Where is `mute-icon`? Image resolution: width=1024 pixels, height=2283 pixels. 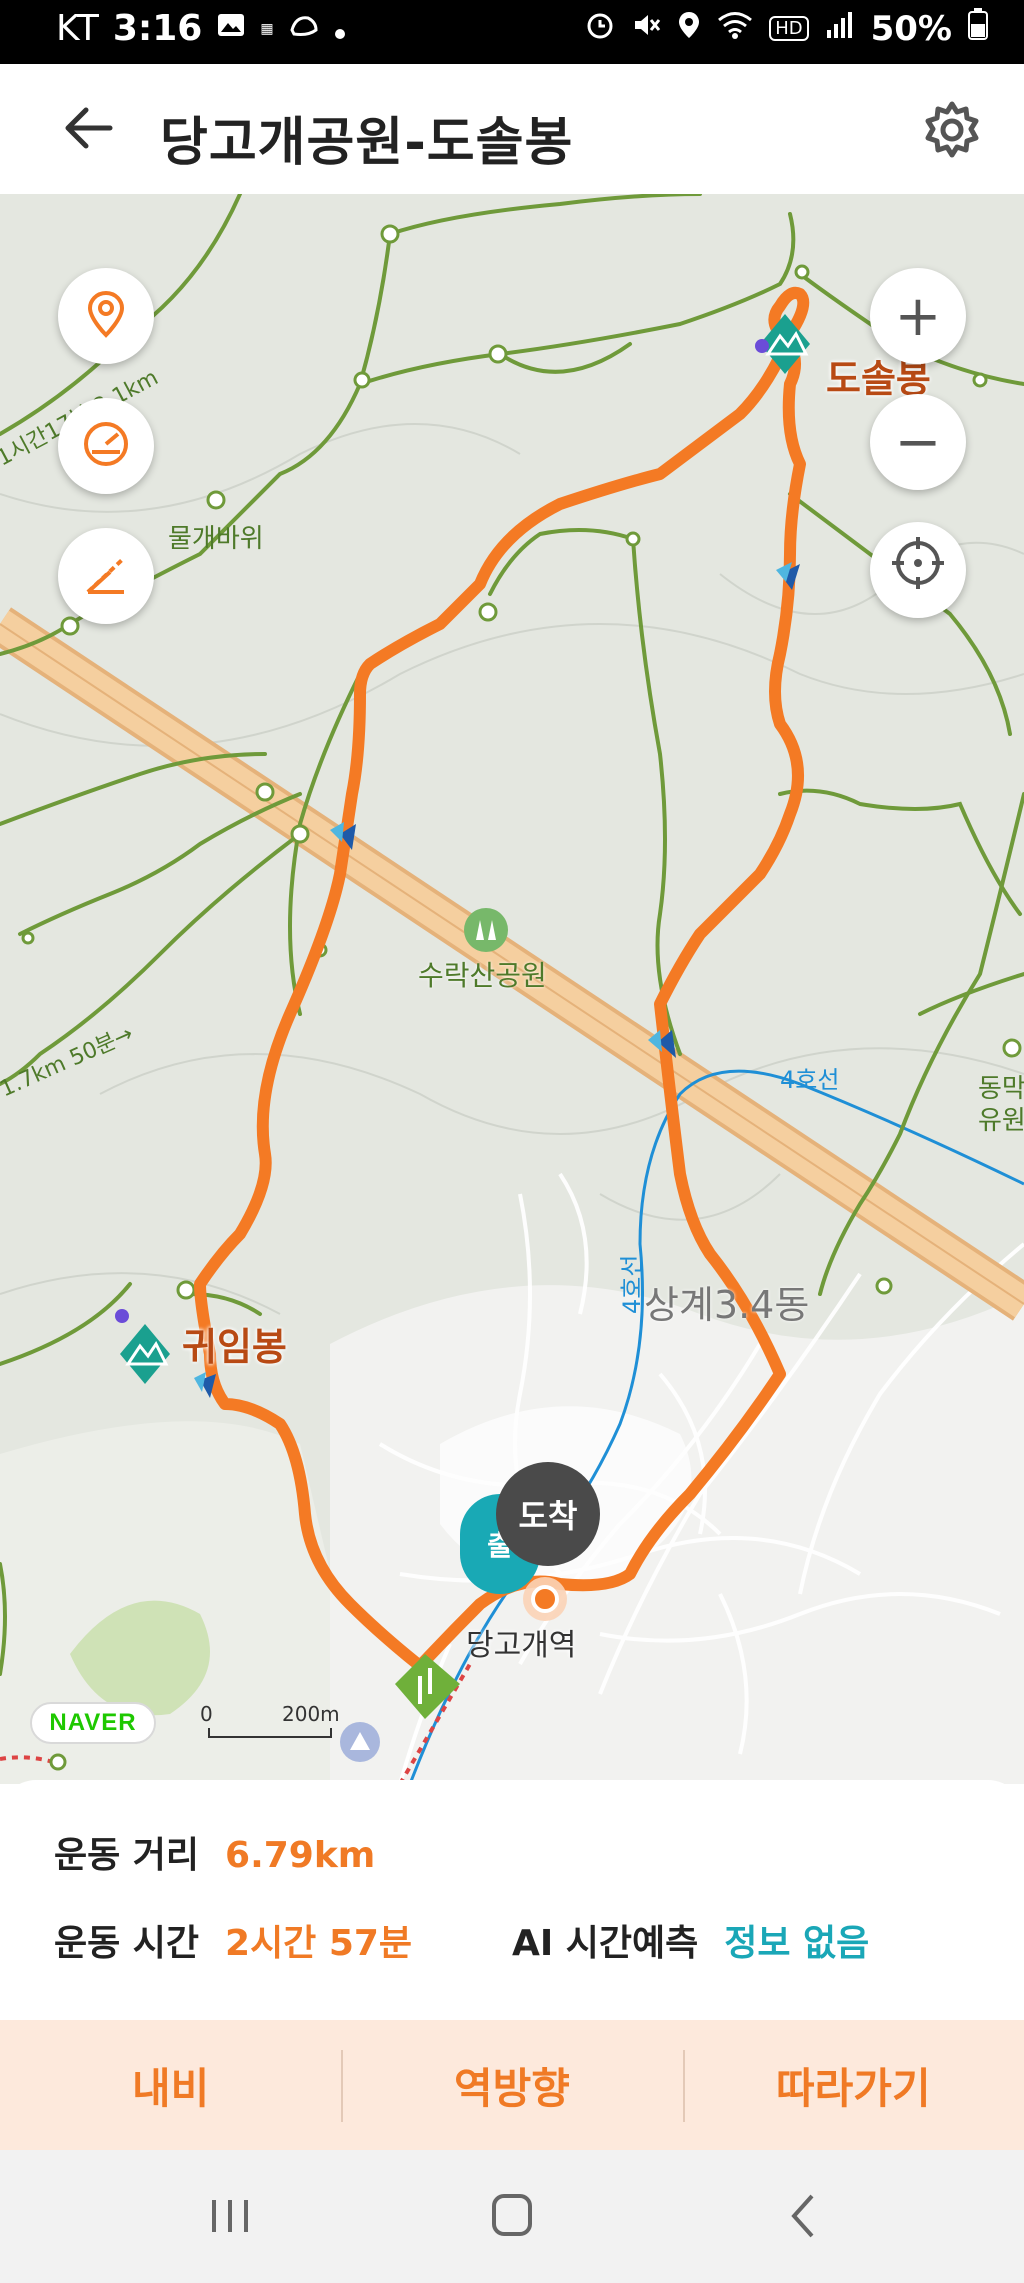
mute-icon is located at coordinates (646, 29).